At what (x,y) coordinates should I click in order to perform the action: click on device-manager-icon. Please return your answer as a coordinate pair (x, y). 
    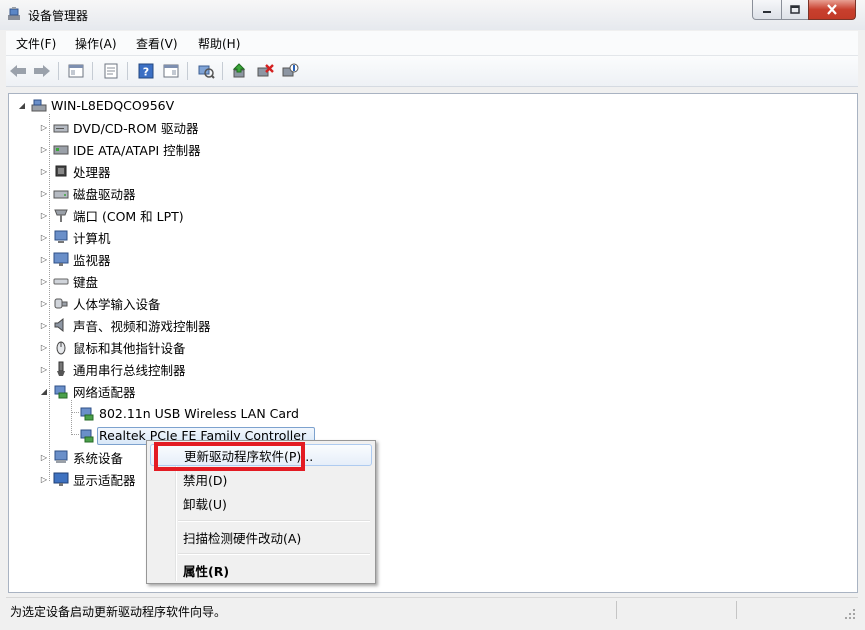
    Looking at the image, I should click on (14, 14).